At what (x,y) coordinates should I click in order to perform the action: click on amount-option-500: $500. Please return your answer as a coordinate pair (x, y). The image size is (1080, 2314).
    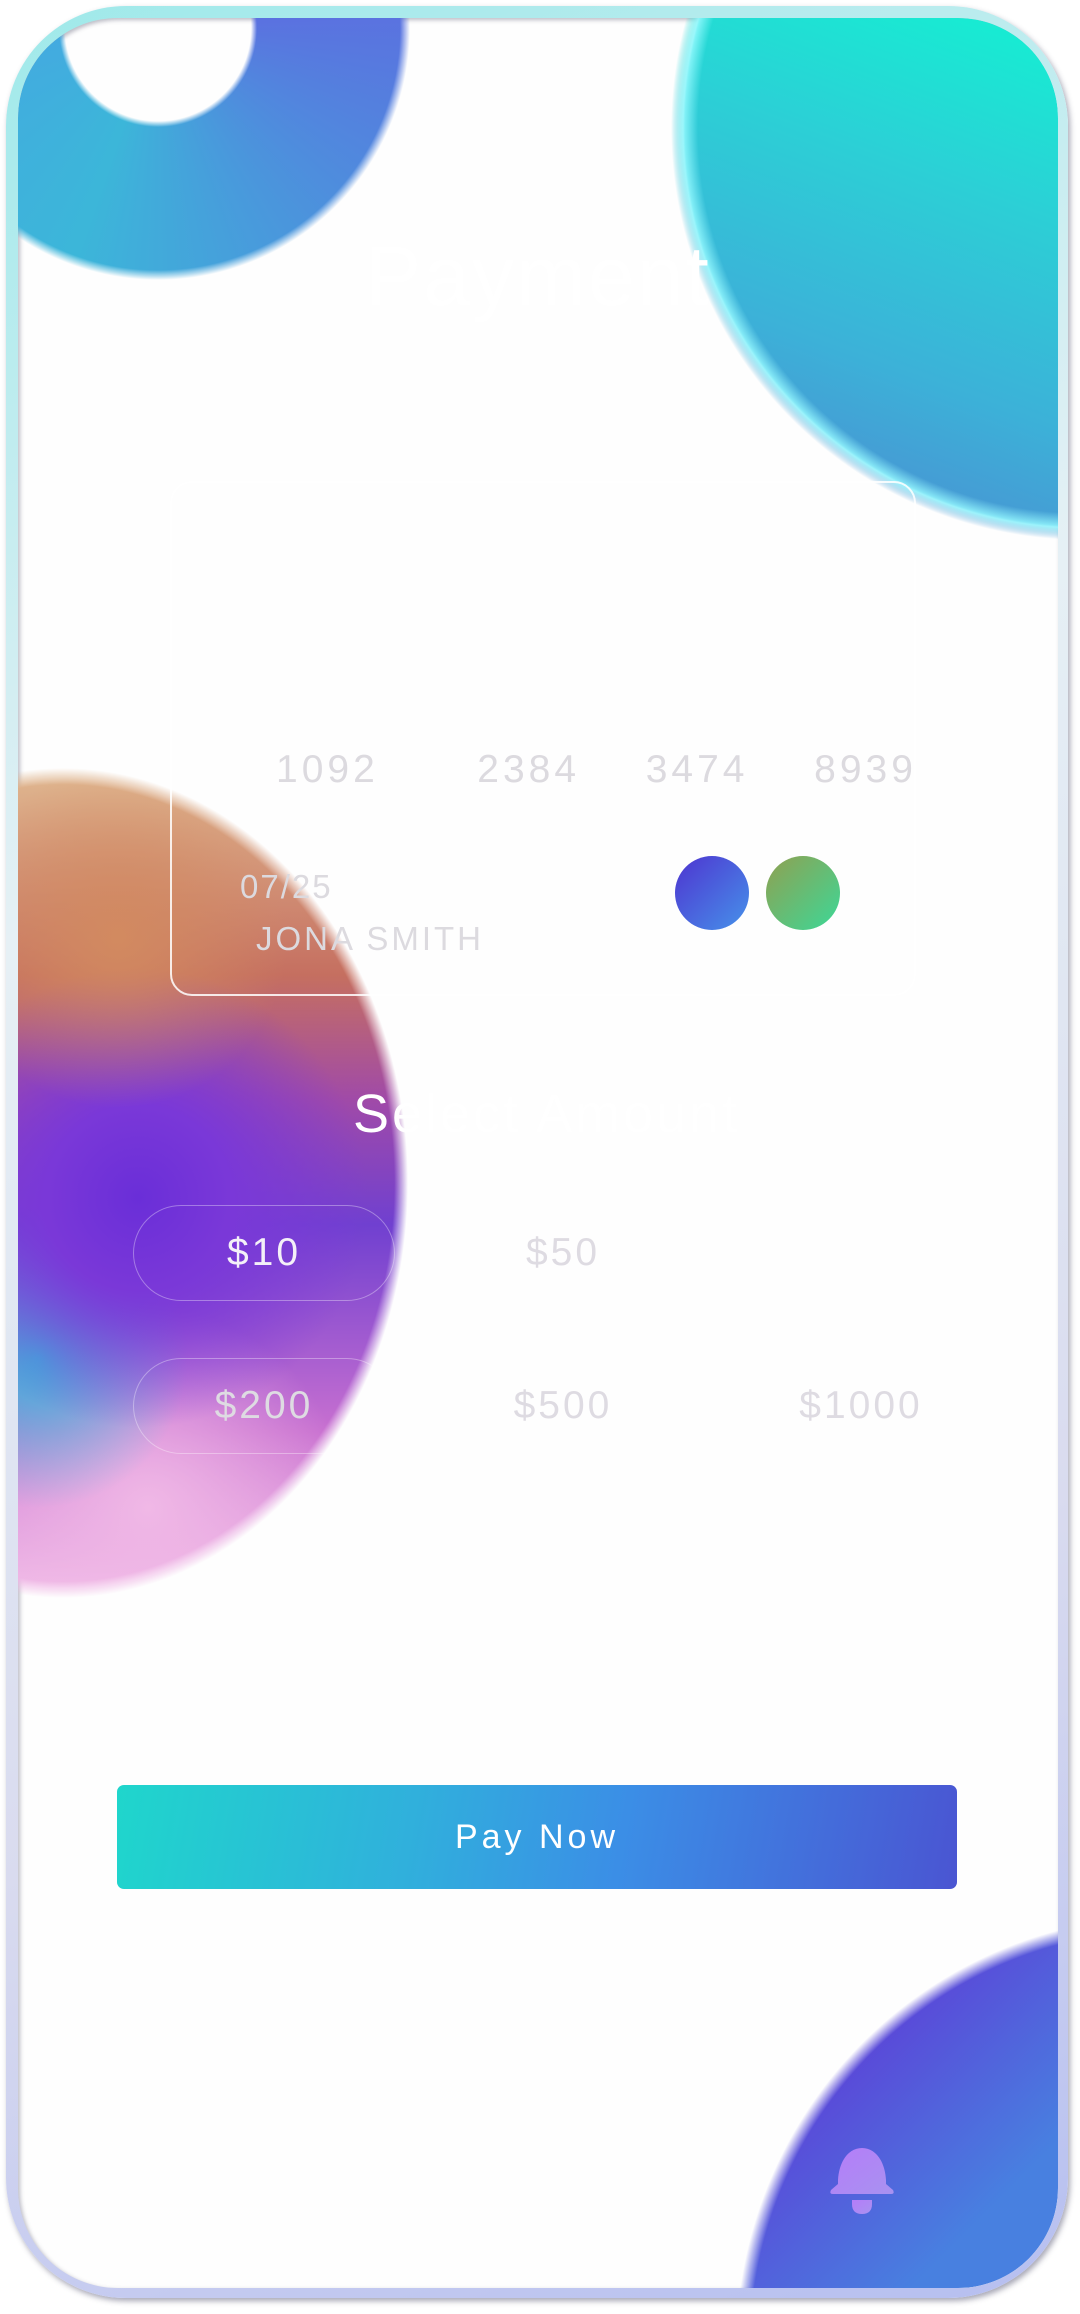
    Looking at the image, I should click on (563, 1406).